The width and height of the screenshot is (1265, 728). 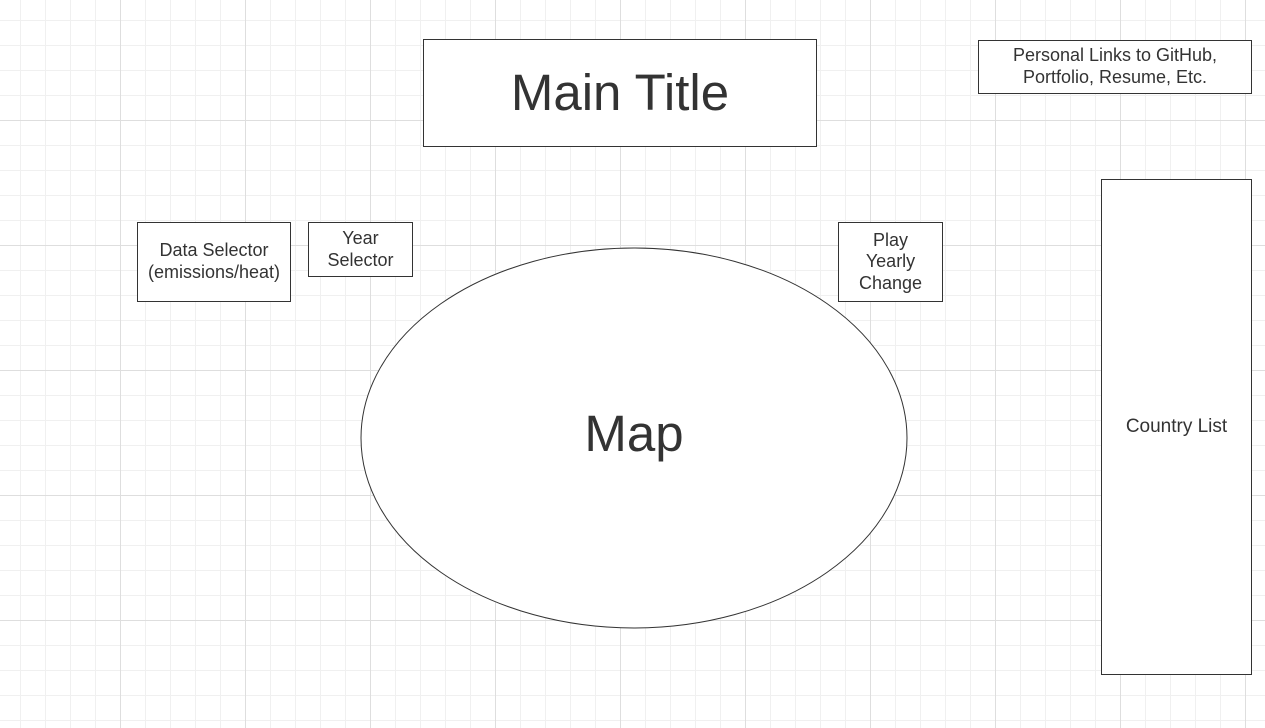 I want to click on country-list-label: Country List, so click(x=1176, y=426).